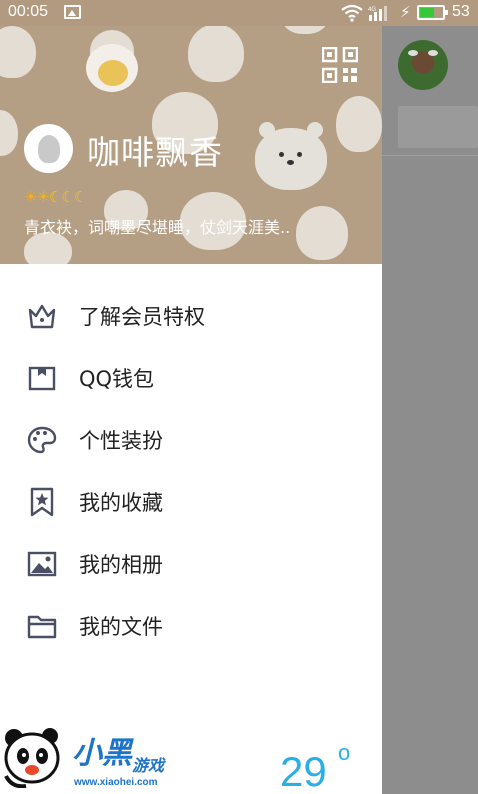 The width and height of the screenshot is (478, 794). Describe the element at coordinates (42, 564) in the screenshot. I see `photo-icon` at that location.